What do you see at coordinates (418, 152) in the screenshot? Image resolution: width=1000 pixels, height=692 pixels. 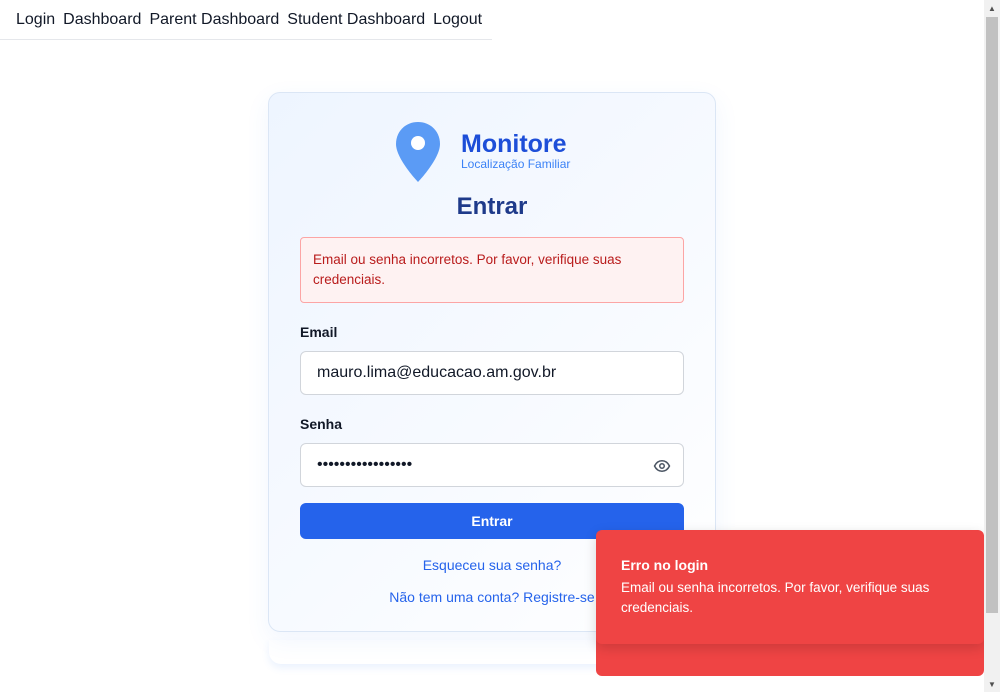 I see `map-pin-icon` at bounding box center [418, 152].